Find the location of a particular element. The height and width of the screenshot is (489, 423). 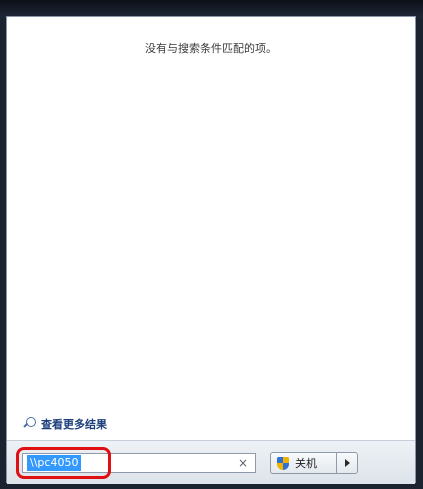

shutdown-button-group: 关机 is located at coordinates (314, 463).